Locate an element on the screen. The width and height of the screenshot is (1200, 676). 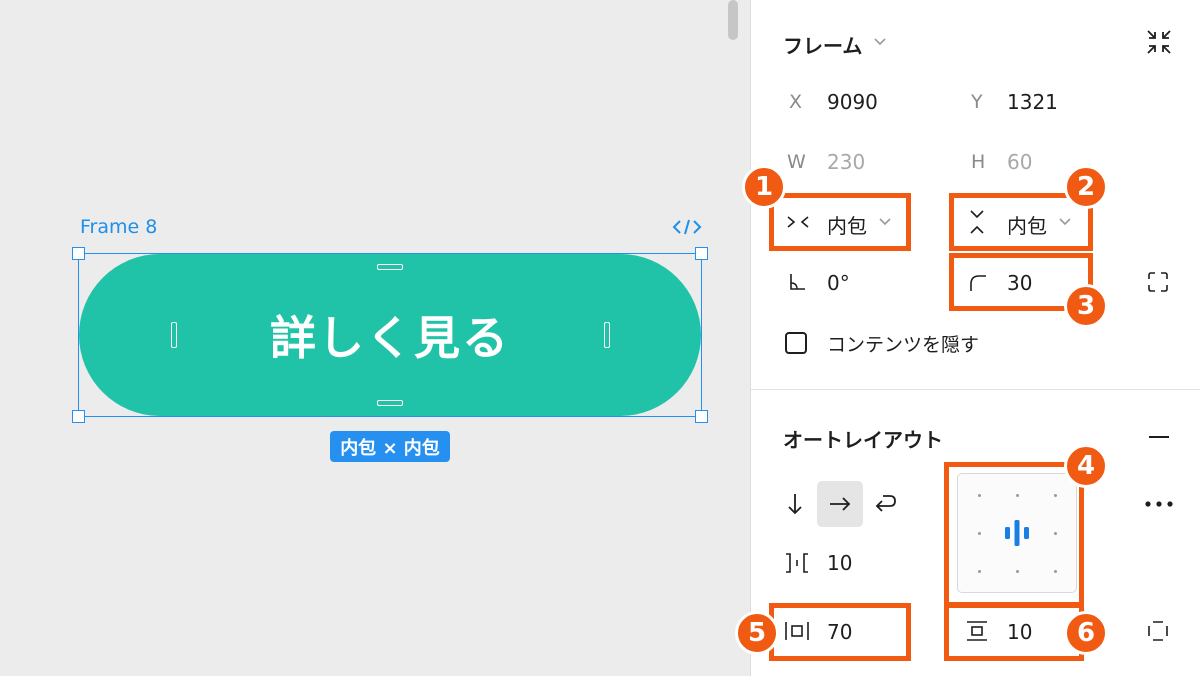
individual-padding-icon is located at coordinates (1158, 631).